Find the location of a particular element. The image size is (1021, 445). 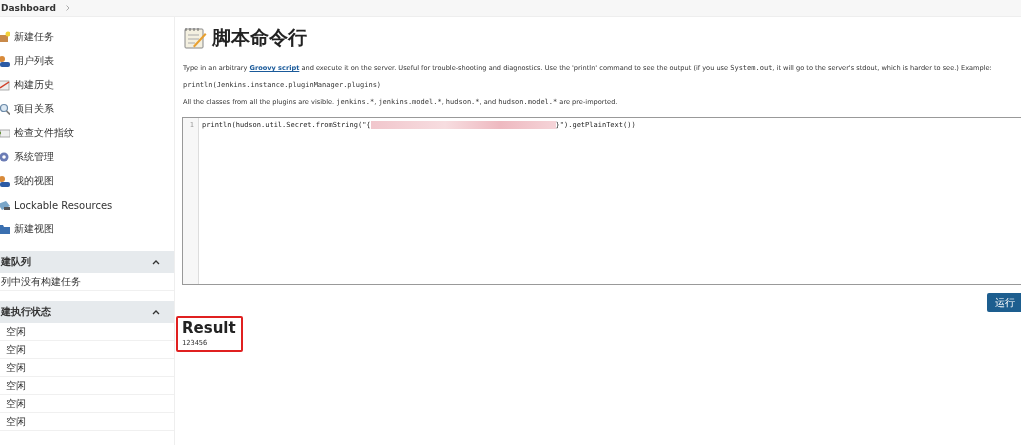

empty-queue-text: 列中没有构建任务 is located at coordinates (41, 281).